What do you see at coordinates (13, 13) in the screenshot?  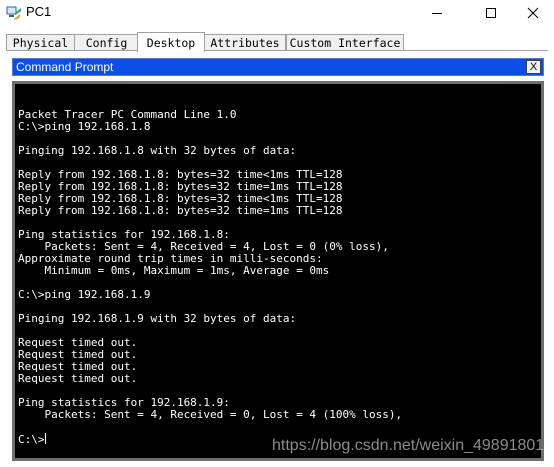 I see `packet-tracer-pc-icon` at bounding box center [13, 13].